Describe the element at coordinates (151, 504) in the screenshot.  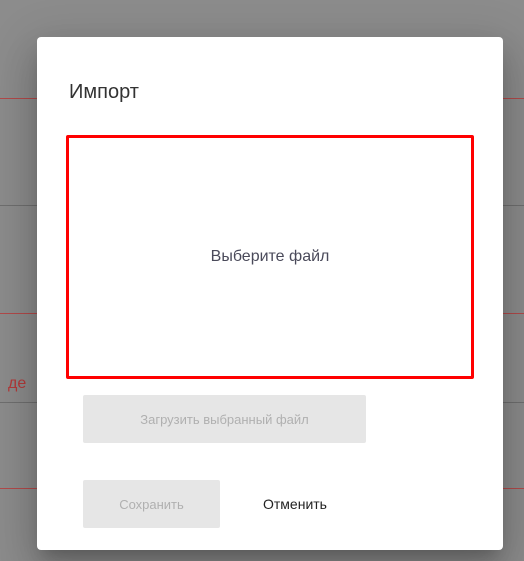
I see `save-button: Сохранить` at that location.